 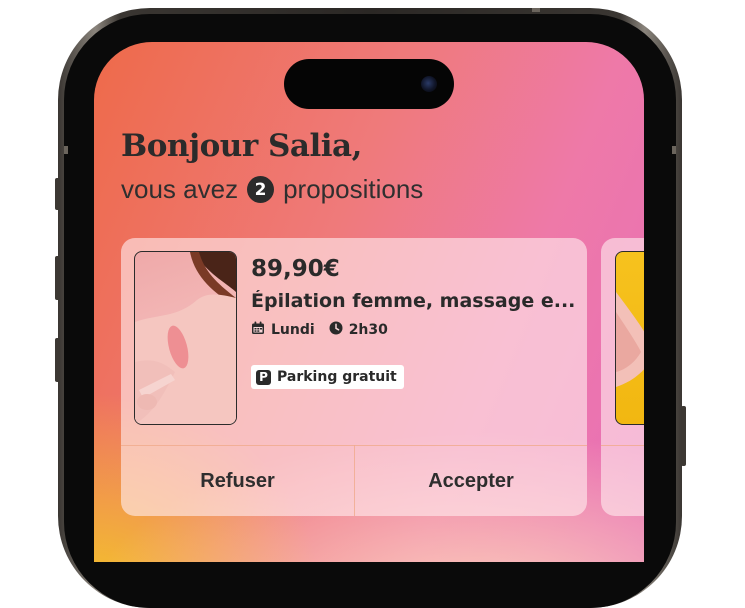 What do you see at coordinates (295, 269) in the screenshot?
I see `proposal-price: 89,90€` at bounding box center [295, 269].